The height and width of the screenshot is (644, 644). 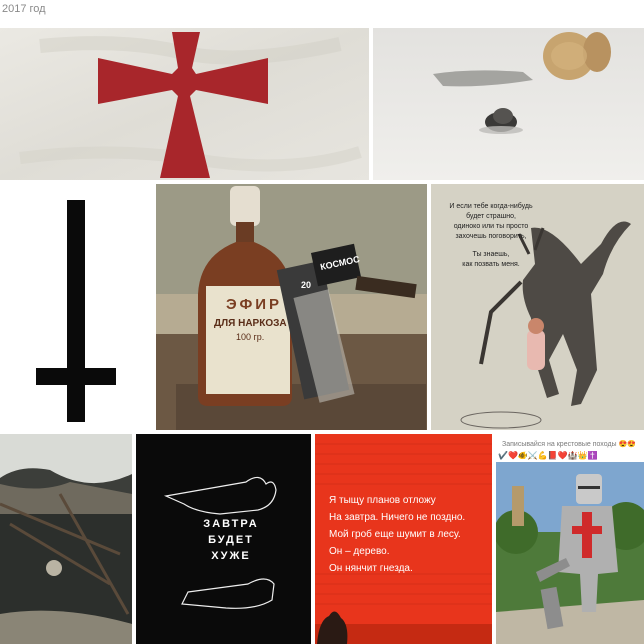 I want to click on winter-pond-image, so click(x=66, y=539).